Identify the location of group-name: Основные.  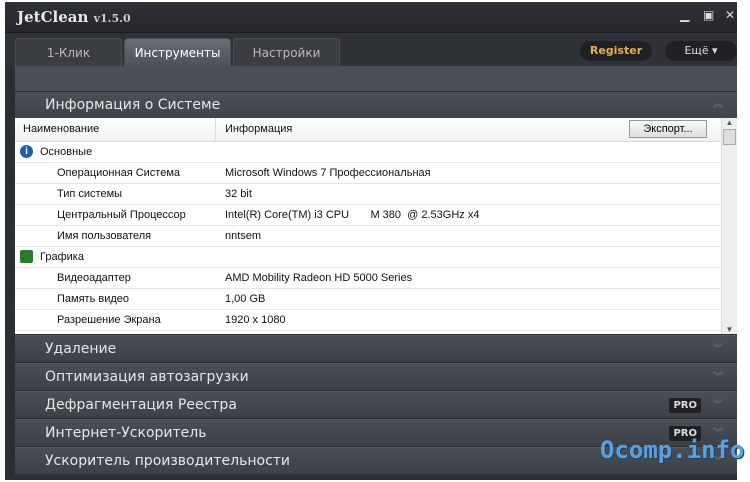
(66, 152).